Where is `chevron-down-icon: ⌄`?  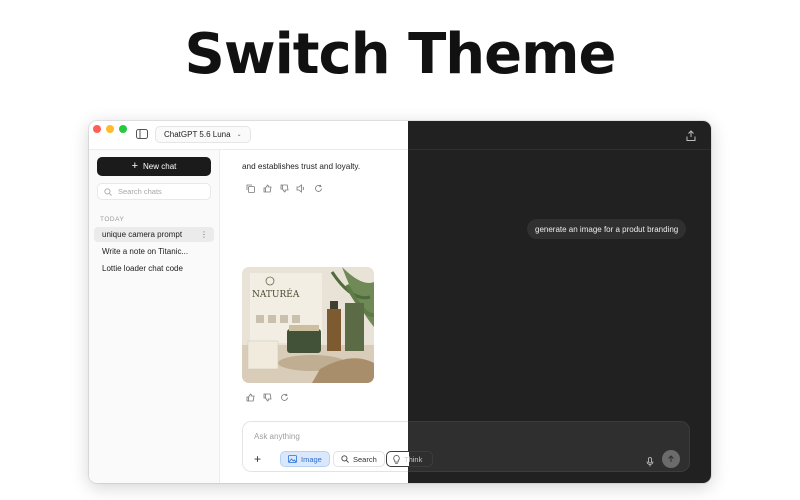
chevron-down-icon: ⌄ is located at coordinates (239, 135).